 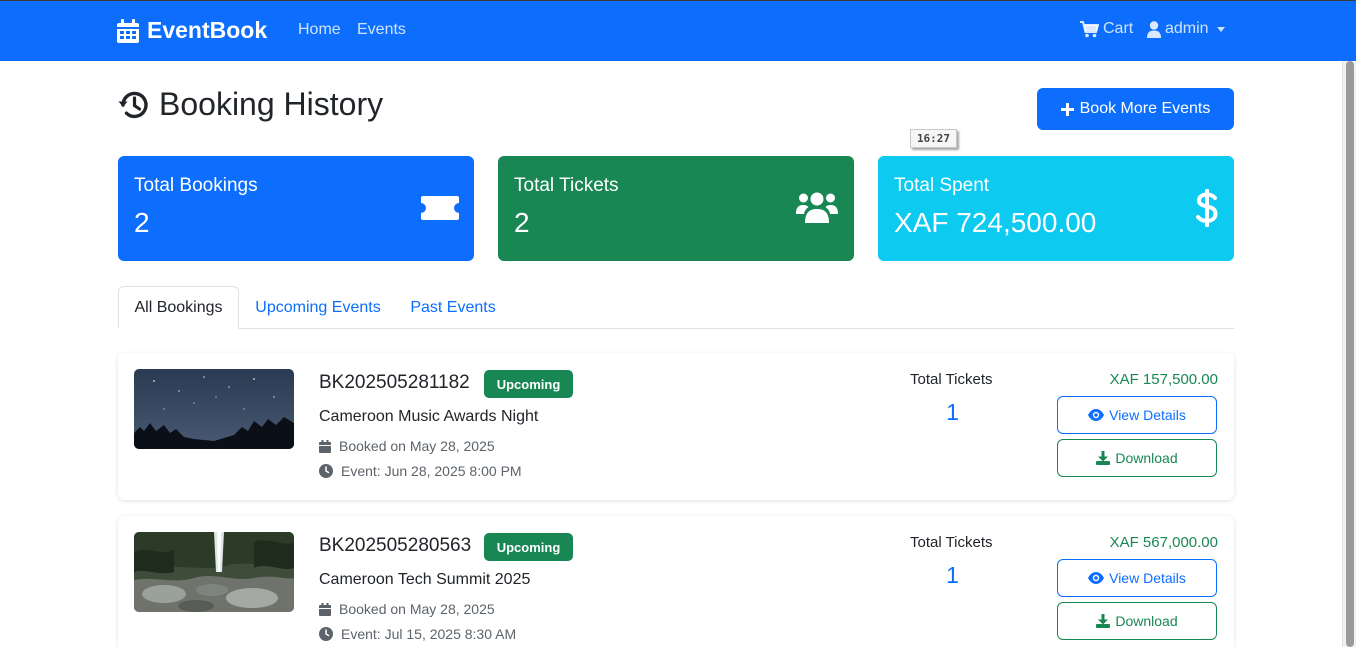 What do you see at coordinates (1067, 109) in the screenshot?
I see `plus-icon` at bounding box center [1067, 109].